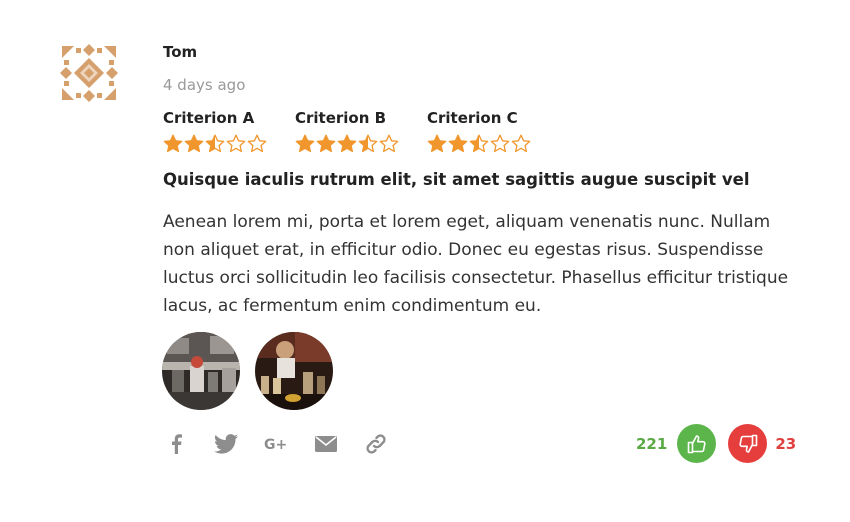  What do you see at coordinates (204, 85) in the screenshot?
I see `review-date: 4 days ago` at bounding box center [204, 85].